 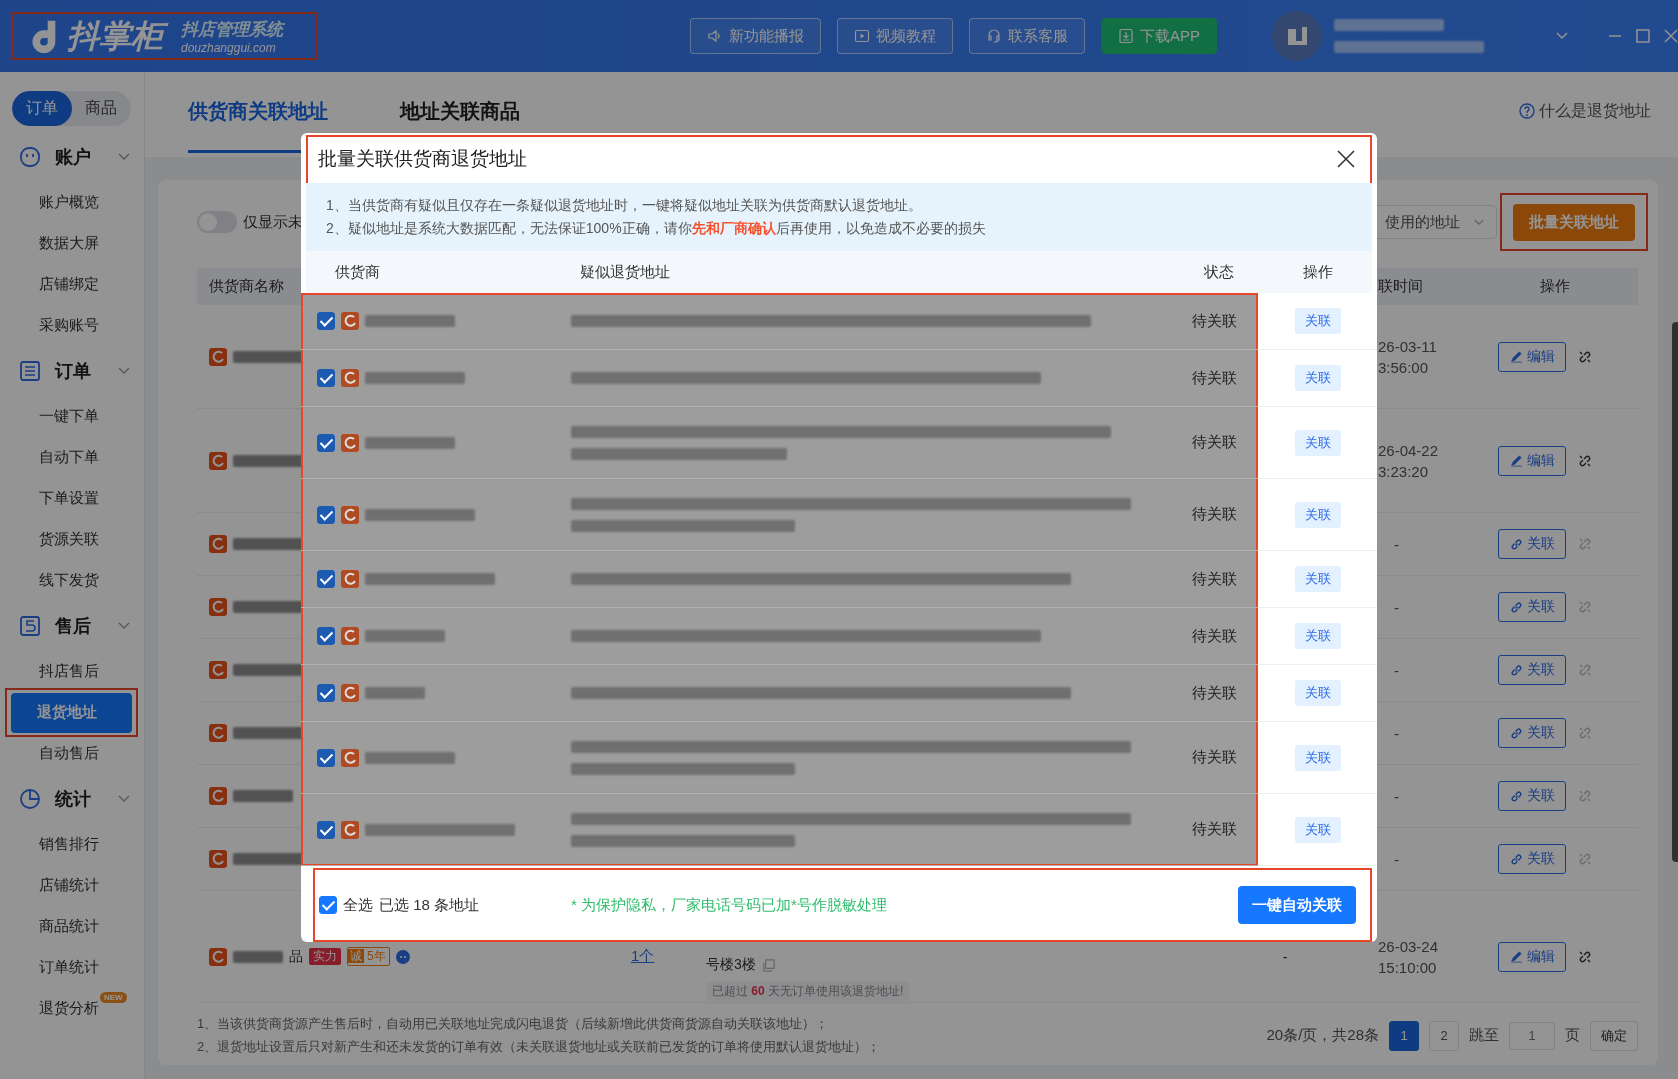 I want to click on speaker-icon, so click(x=715, y=36).